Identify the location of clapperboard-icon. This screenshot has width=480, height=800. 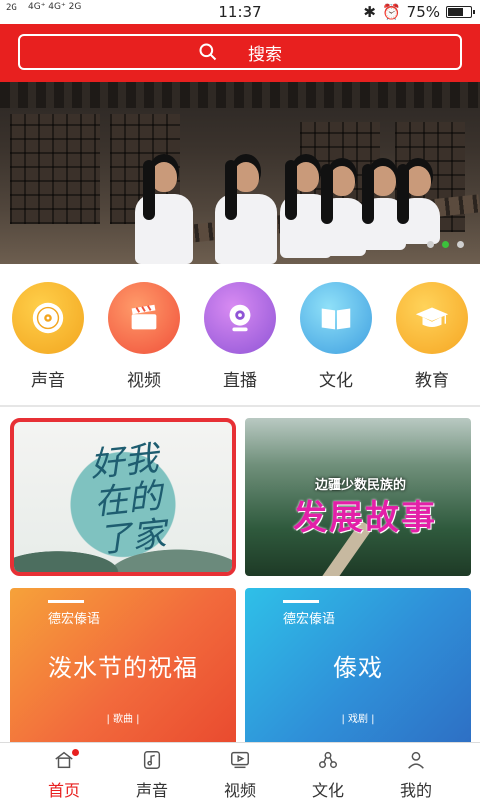
(144, 317).